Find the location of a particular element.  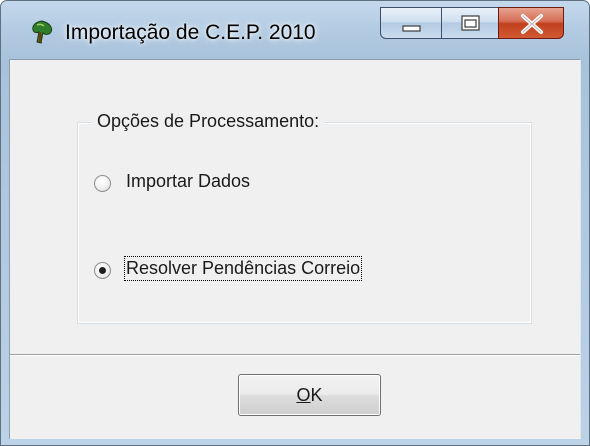

close-button is located at coordinates (531, 23).